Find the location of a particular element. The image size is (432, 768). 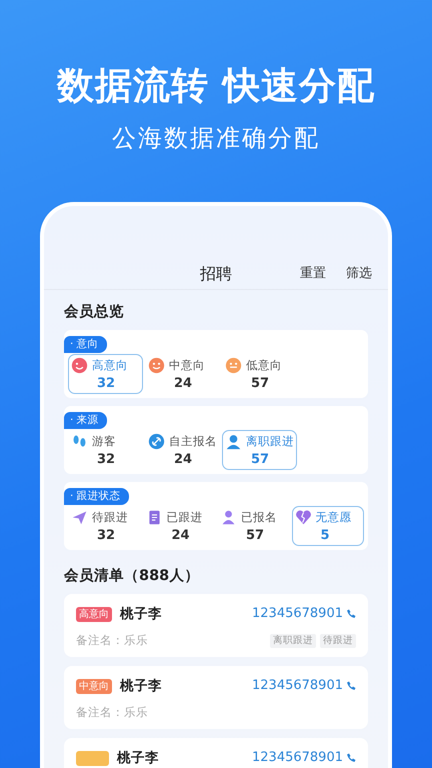

group-tag: · 意向 is located at coordinates (85, 345).